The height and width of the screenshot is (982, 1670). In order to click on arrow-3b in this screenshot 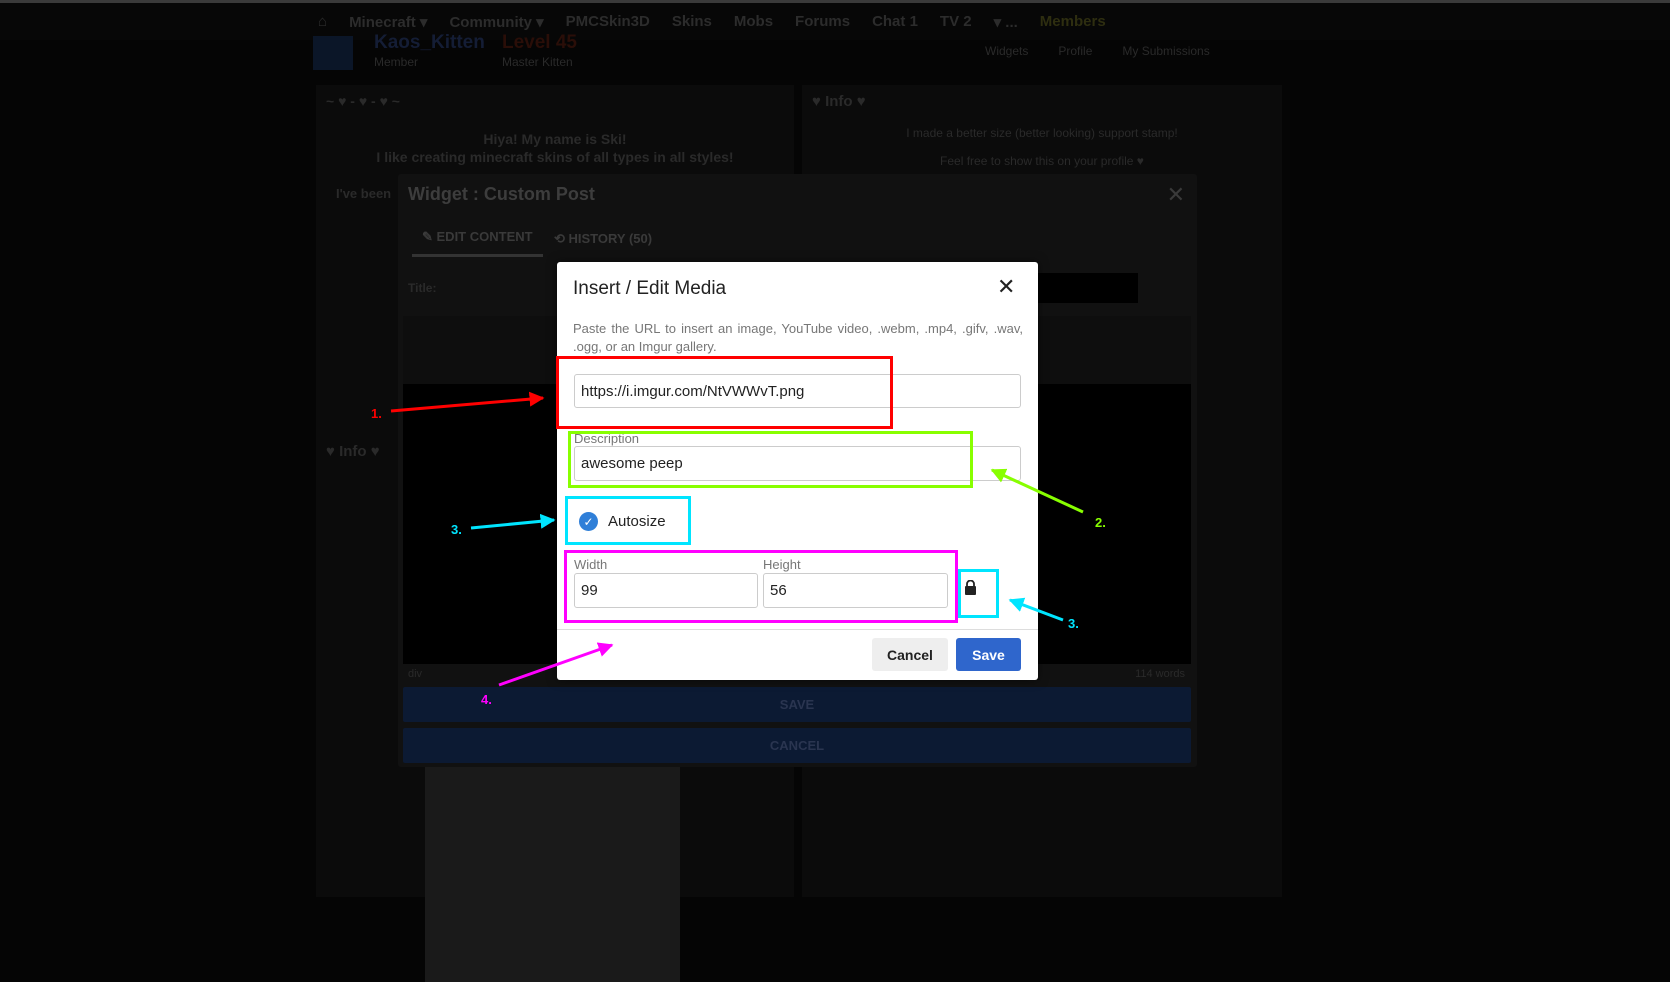, I will do `click(1036, 609)`.